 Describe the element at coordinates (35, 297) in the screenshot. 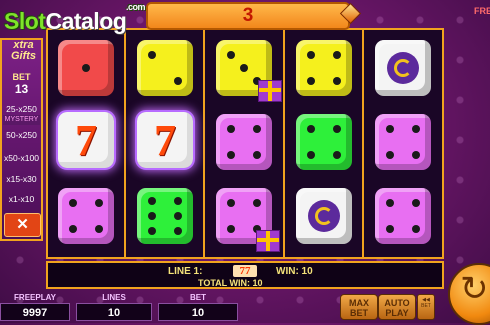

I see `freeplay-label: FREEPLAY` at that location.